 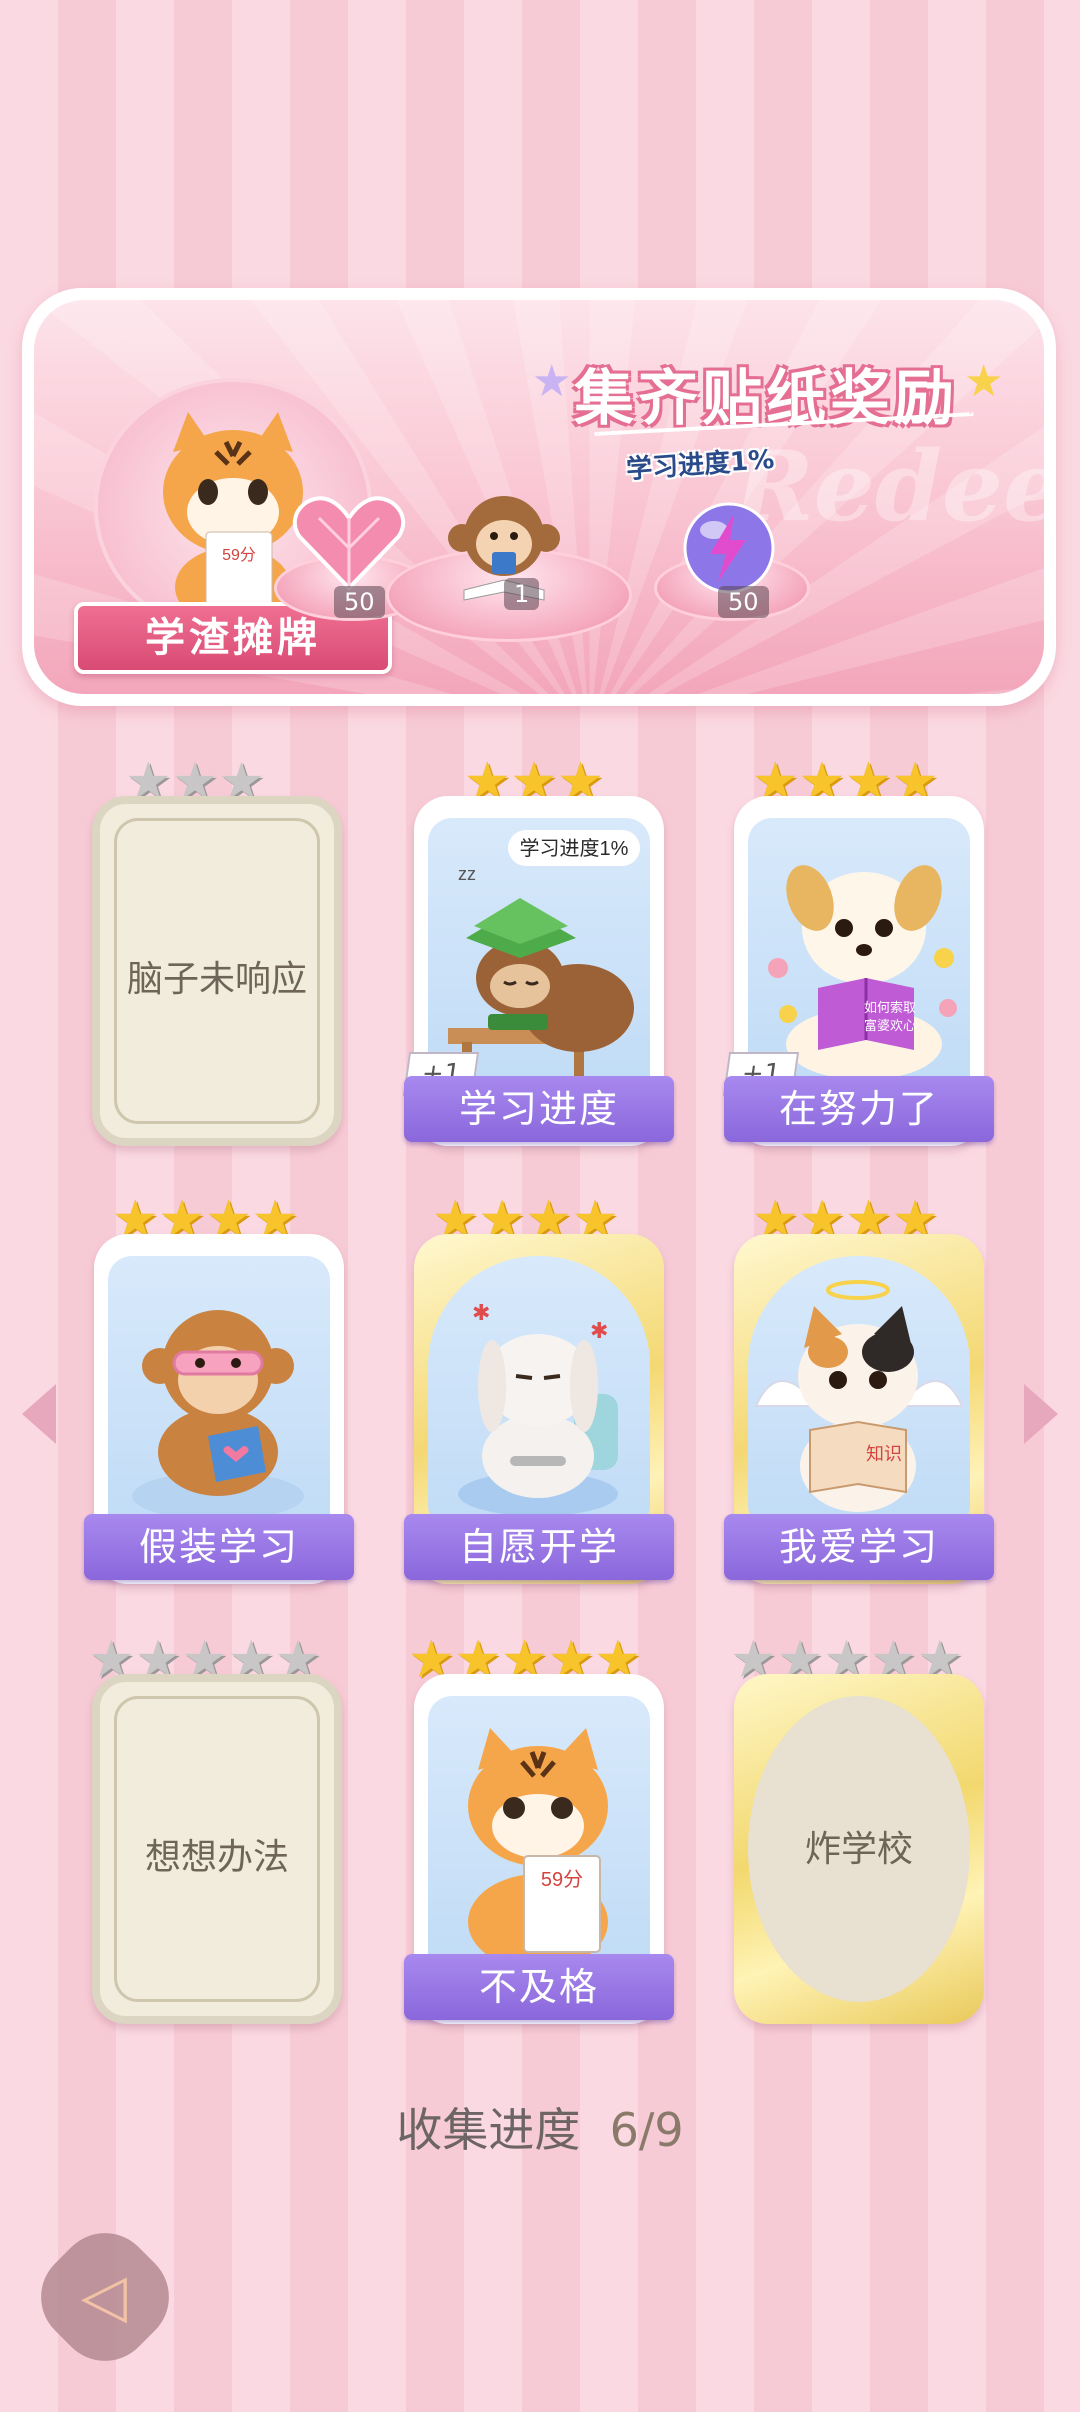 What do you see at coordinates (539, 1109) in the screenshot?
I see `sticker-label: 学习进度` at bounding box center [539, 1109].